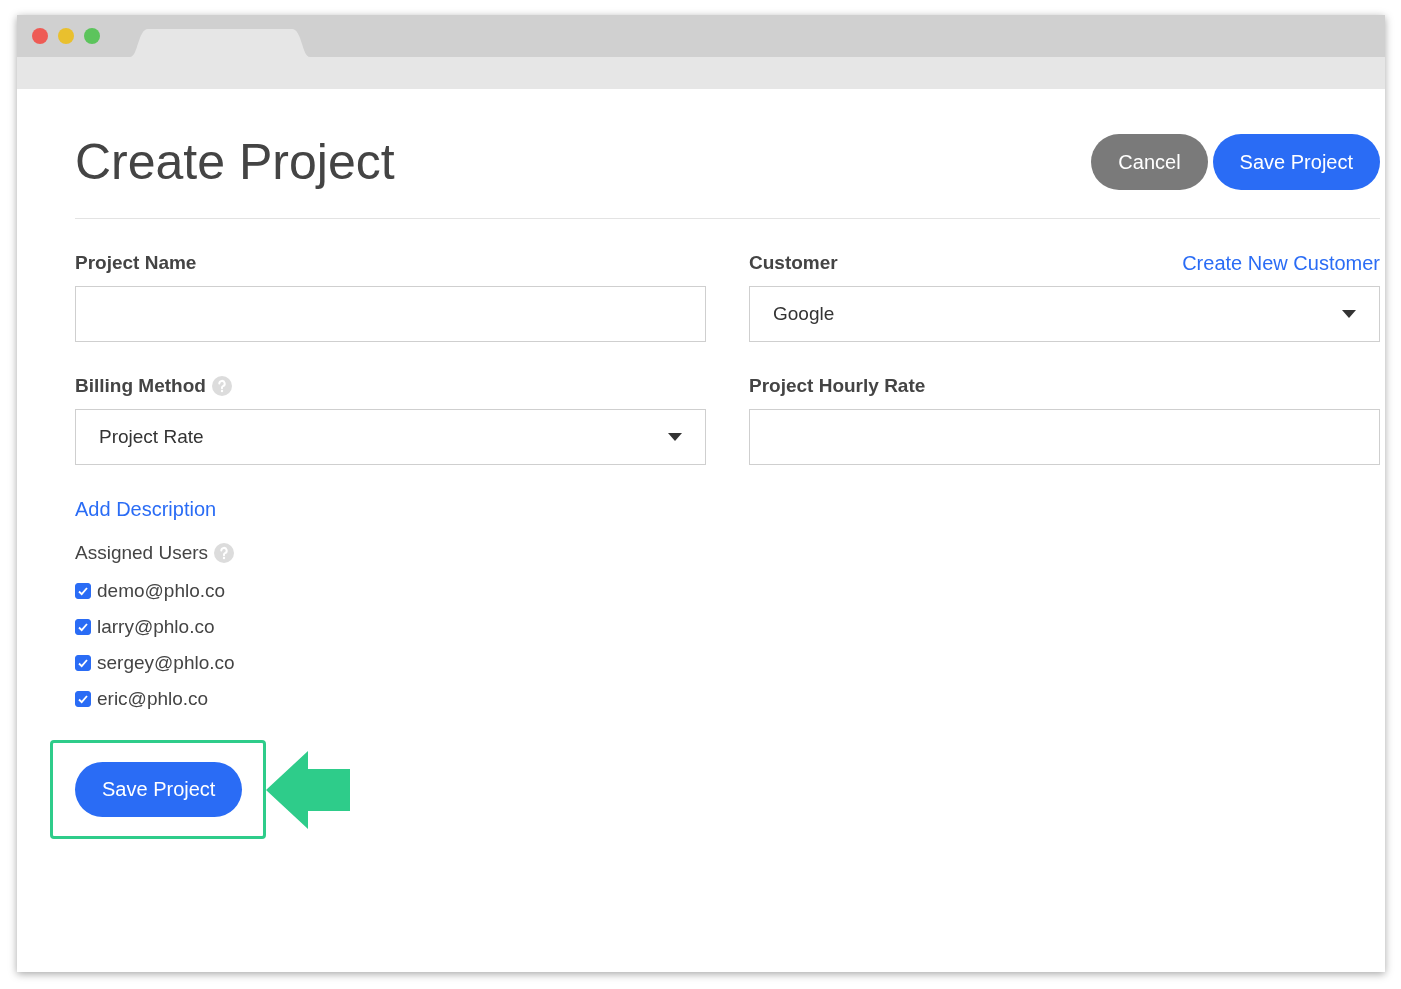 This screenshot has height=989, width=1401. Describe the element at coordinates (142, 553) in the screenshot. I see `section-label: Assigned Users` at that location.